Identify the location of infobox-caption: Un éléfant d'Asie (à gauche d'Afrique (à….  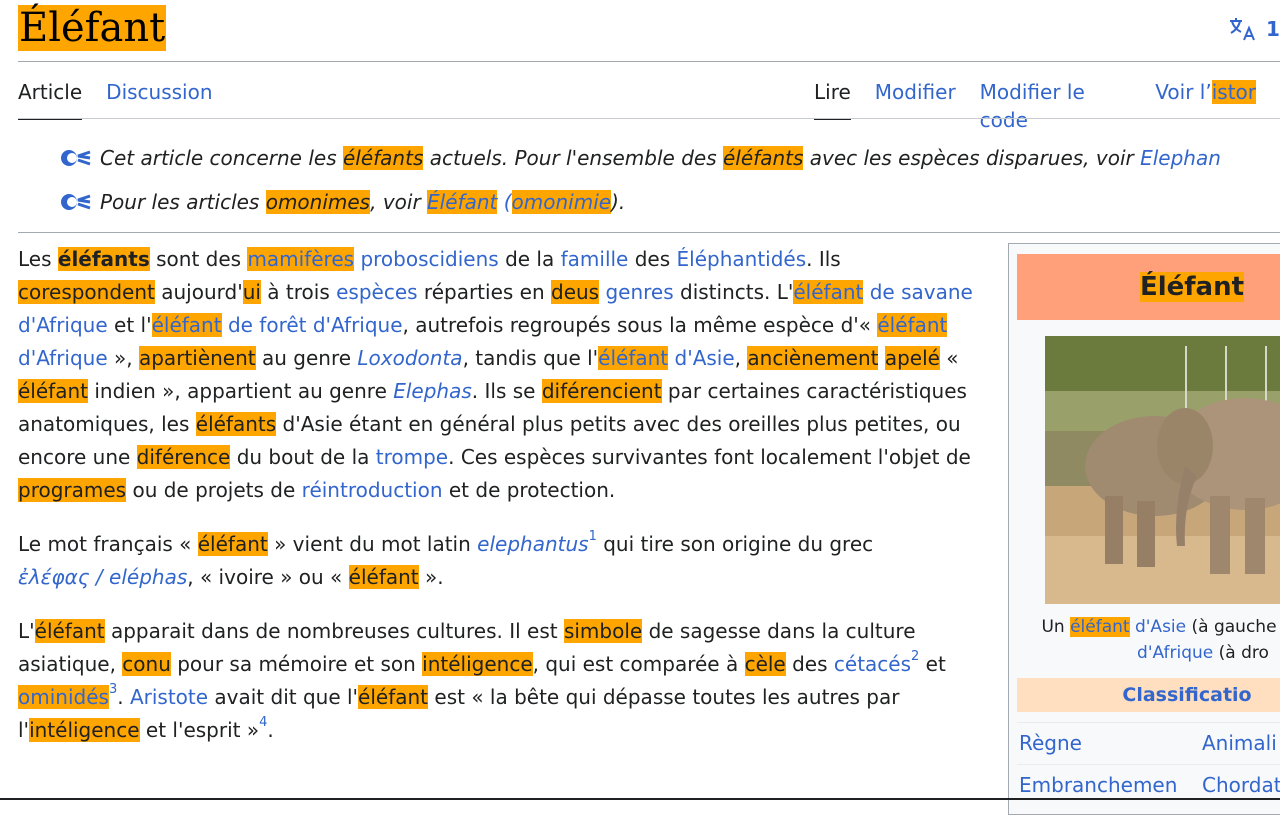
(1159, 640).